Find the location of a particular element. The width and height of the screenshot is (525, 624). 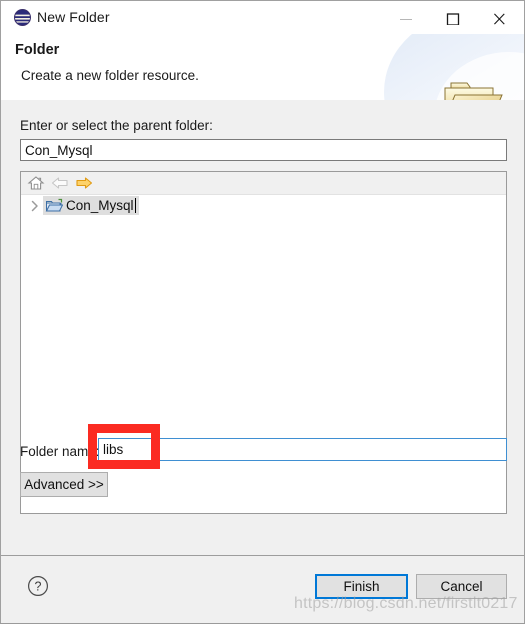

tree-toolbar is located at coordinates (263, 183).